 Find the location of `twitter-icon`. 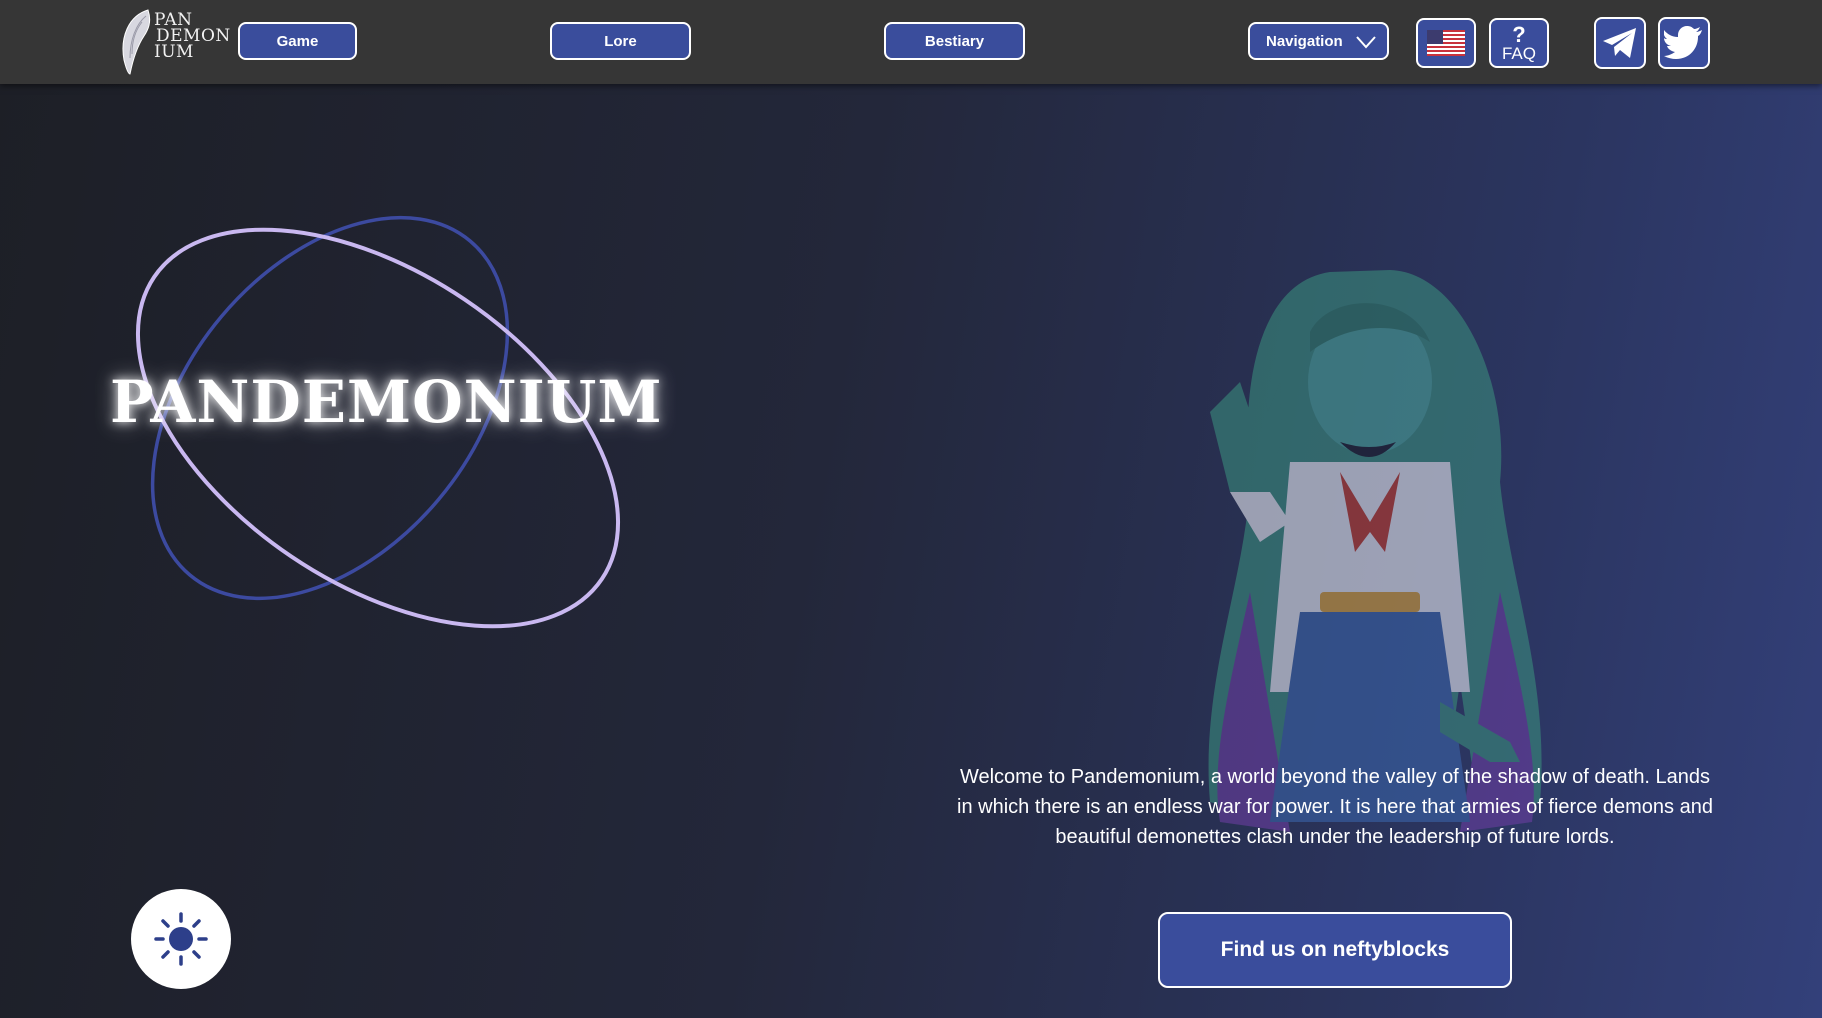

twitter-icon is located at coordinates (1683, 42).